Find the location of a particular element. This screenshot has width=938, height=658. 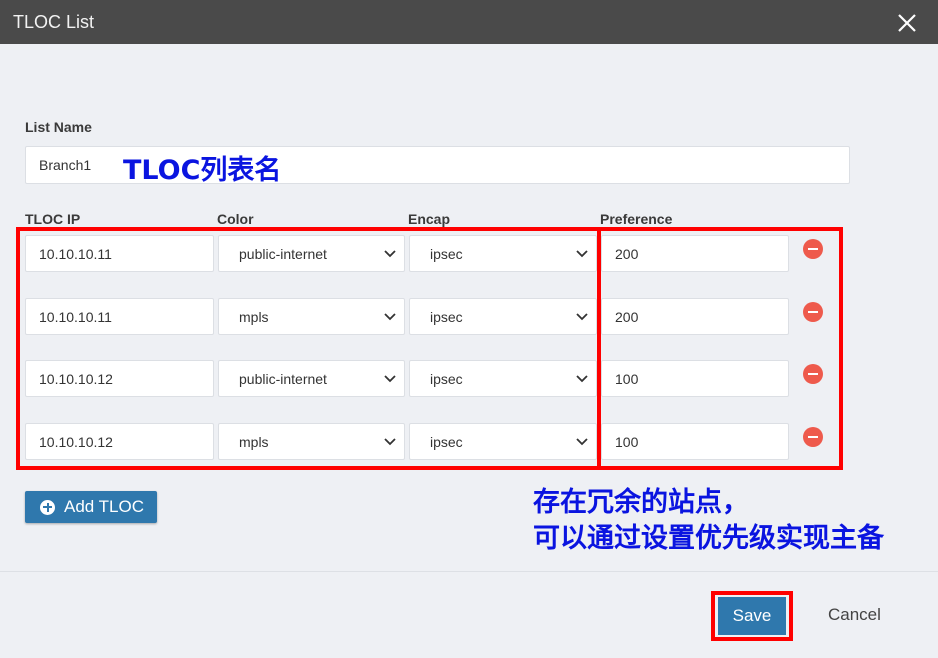

column-header-encap: Encap is located at coordinates (429, 219).